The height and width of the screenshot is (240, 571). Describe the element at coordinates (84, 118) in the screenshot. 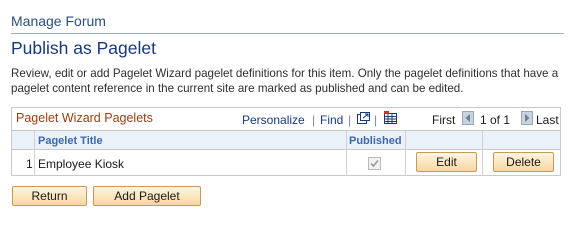

I see `grid-title: Pagelet Wizard Pagelets` at that location.